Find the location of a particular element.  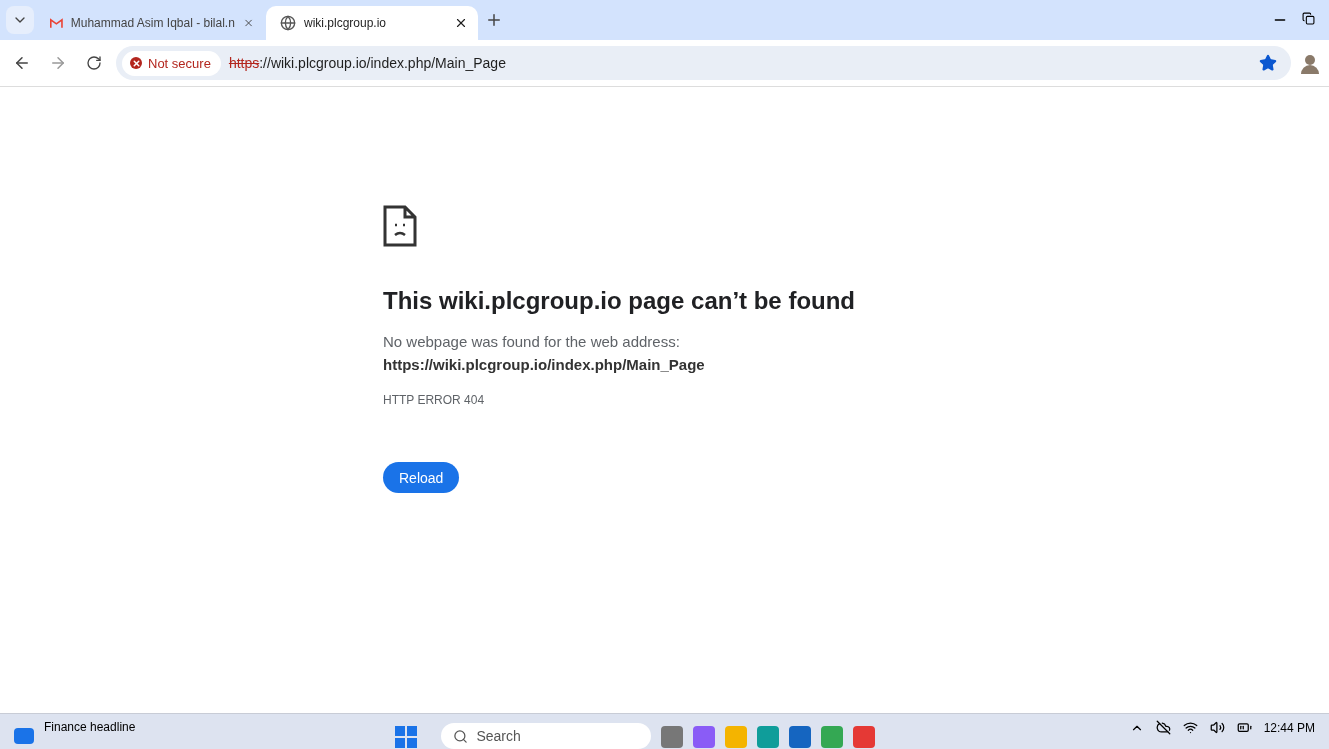

error-icon is located at coordinates (136, 63).